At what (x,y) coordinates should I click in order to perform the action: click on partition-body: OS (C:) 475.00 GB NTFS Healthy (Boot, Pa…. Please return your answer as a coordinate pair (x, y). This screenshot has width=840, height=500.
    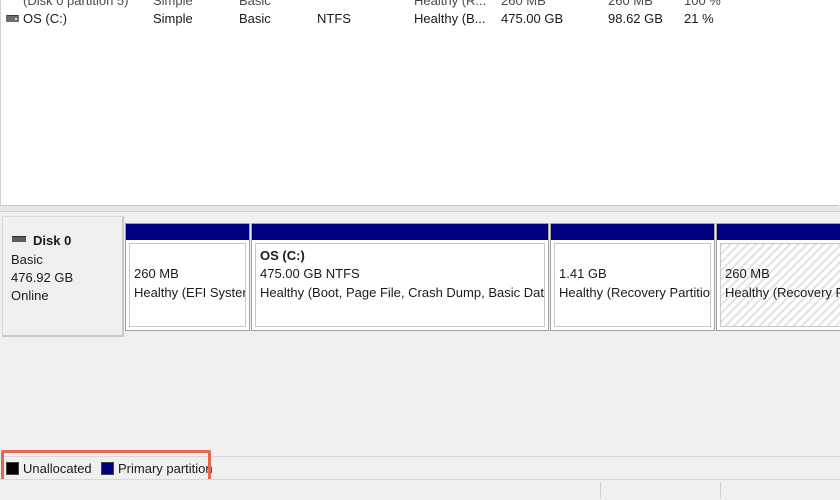
    Looking at the image, I should click on (400, 285).